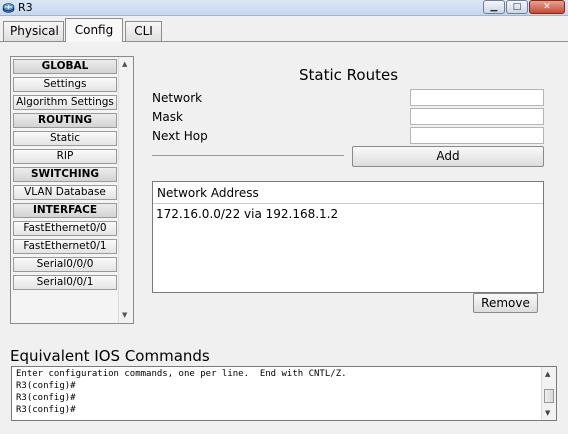  I want to click on close-icon: ✕, so click(547, 7).